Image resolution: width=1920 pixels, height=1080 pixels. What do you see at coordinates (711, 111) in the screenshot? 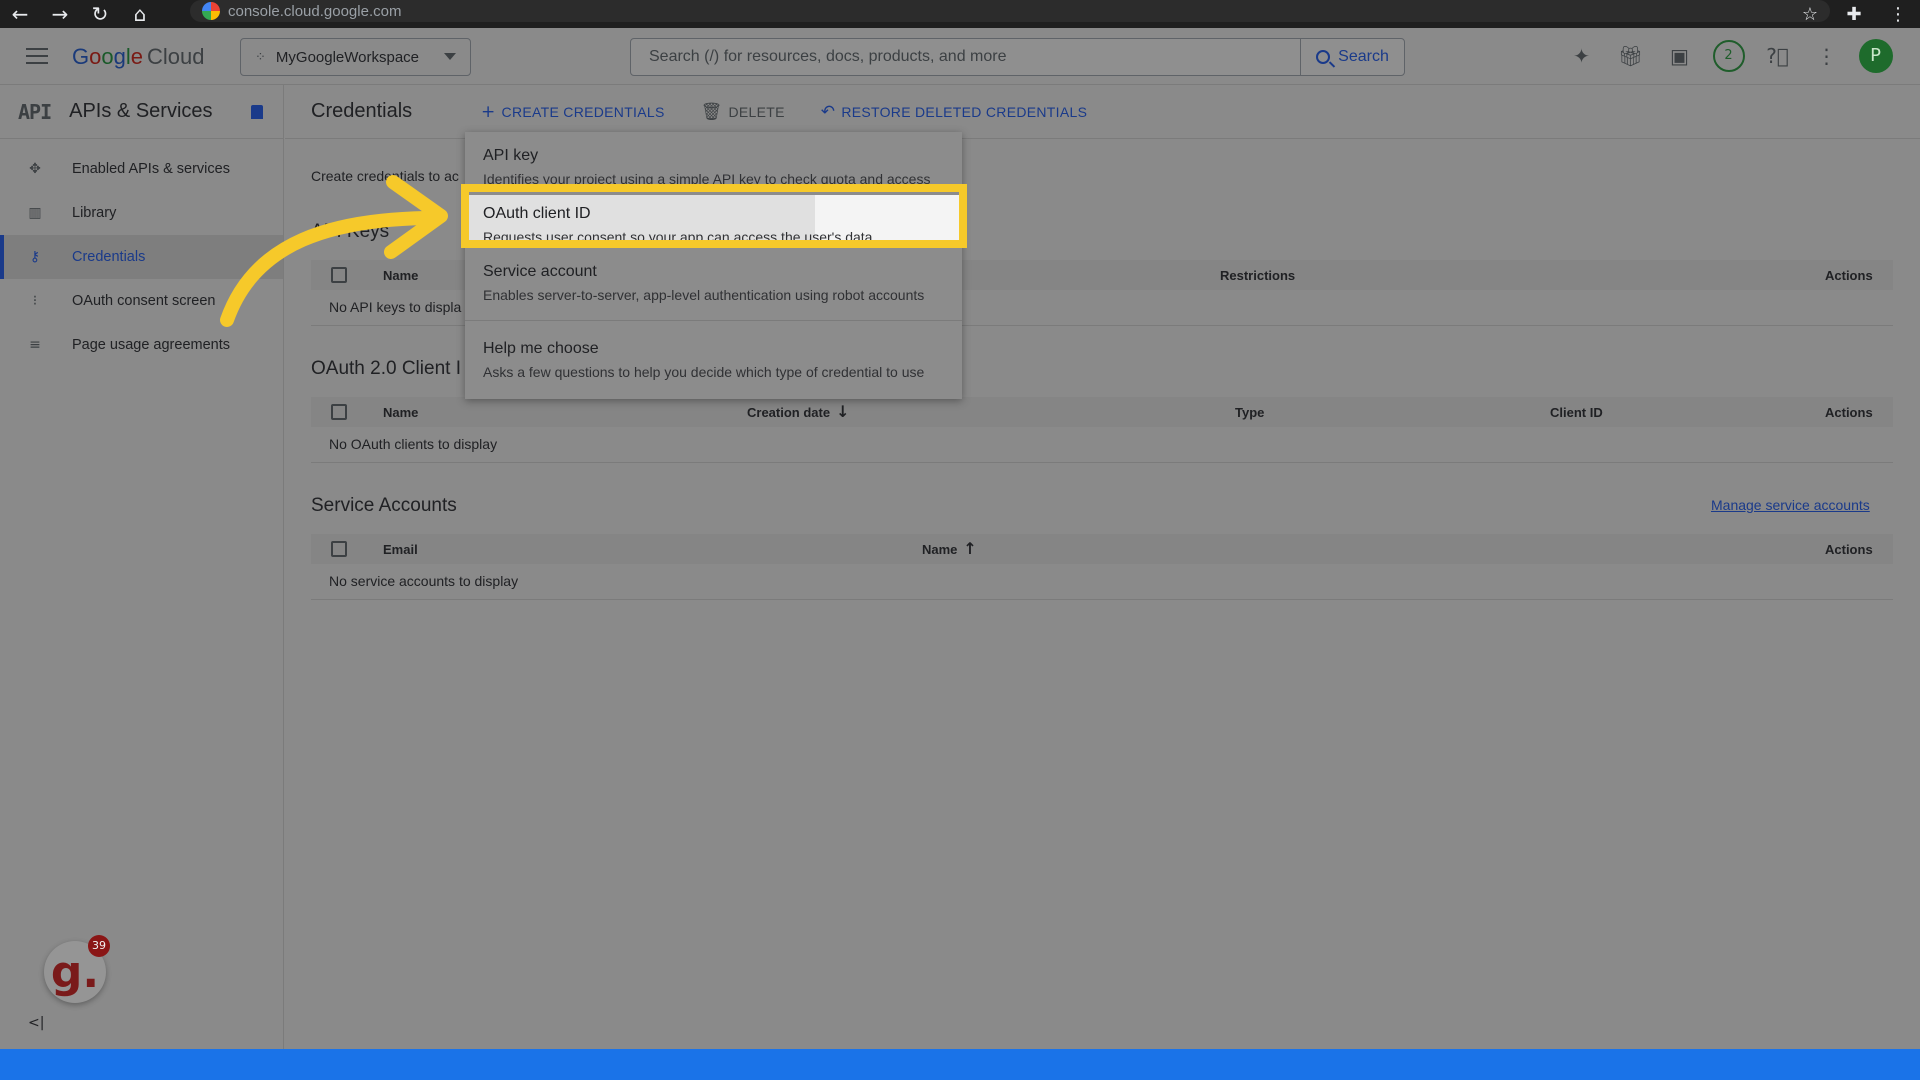
I see `trash-icon: 🗑︎` at bounding box center [711, 111].